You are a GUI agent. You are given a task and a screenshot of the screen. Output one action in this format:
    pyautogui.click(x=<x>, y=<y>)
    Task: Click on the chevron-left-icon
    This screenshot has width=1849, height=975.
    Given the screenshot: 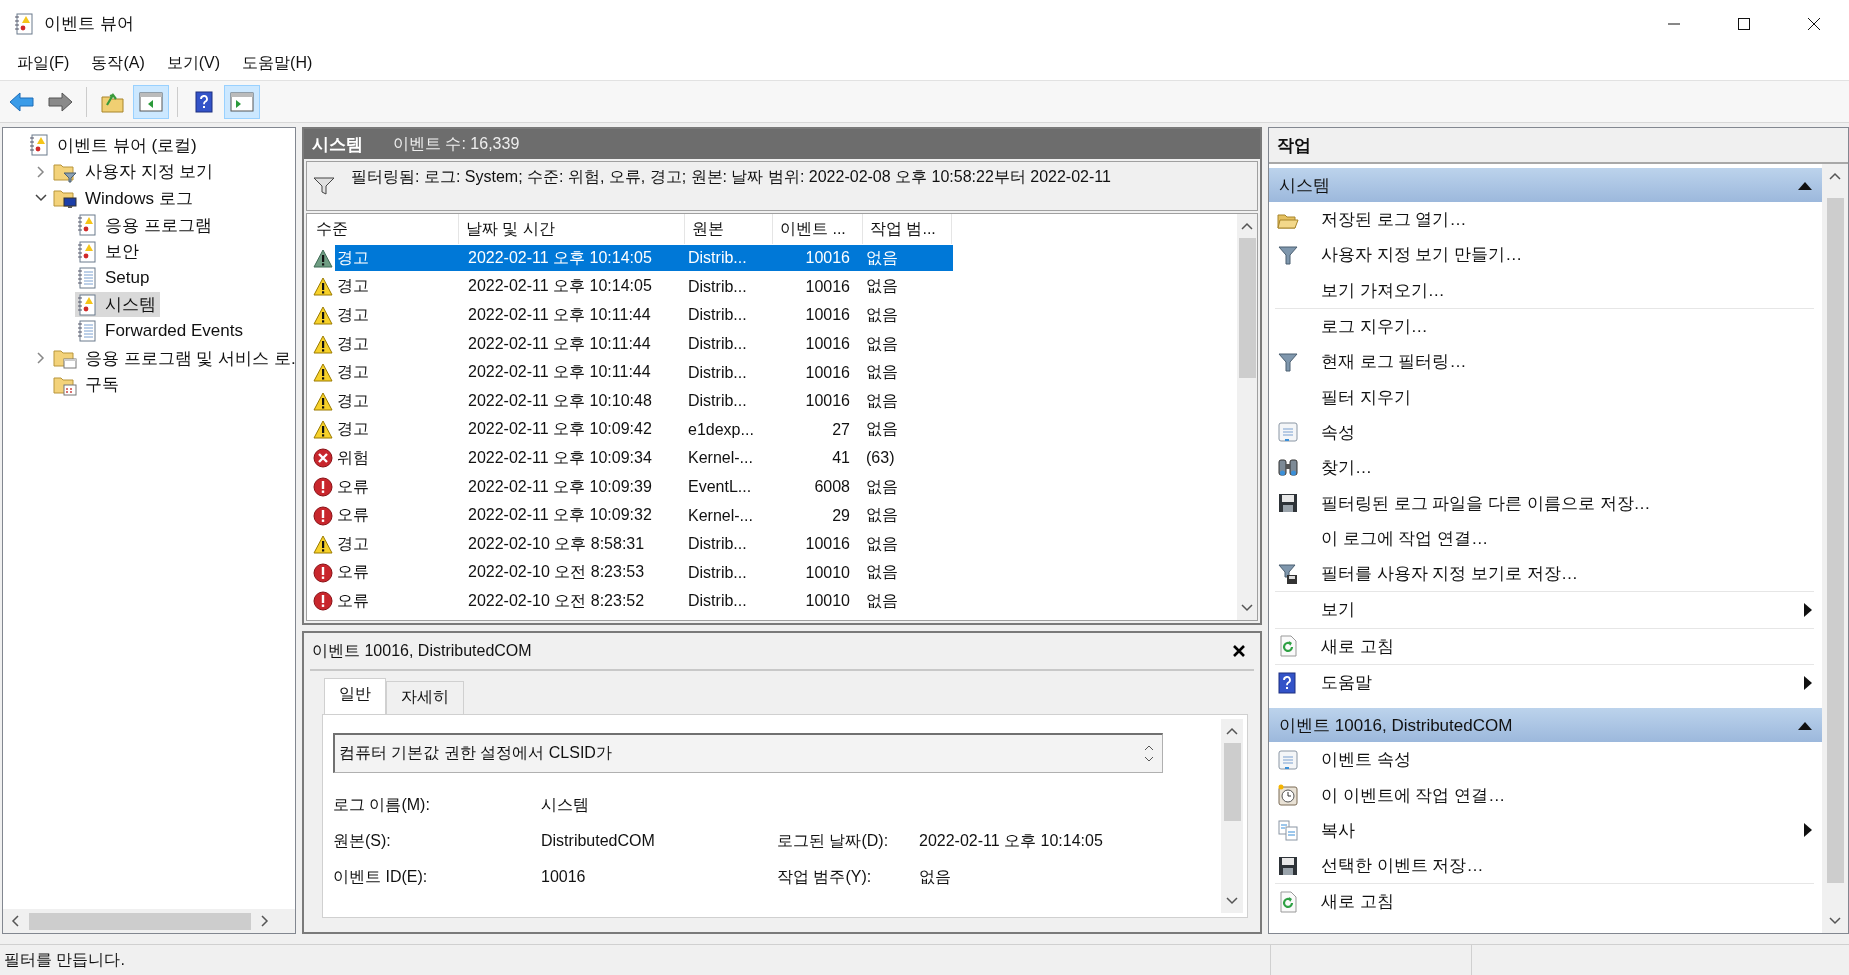 What is the action you would take?
    pyautogui.click(x=15, y=921)
    